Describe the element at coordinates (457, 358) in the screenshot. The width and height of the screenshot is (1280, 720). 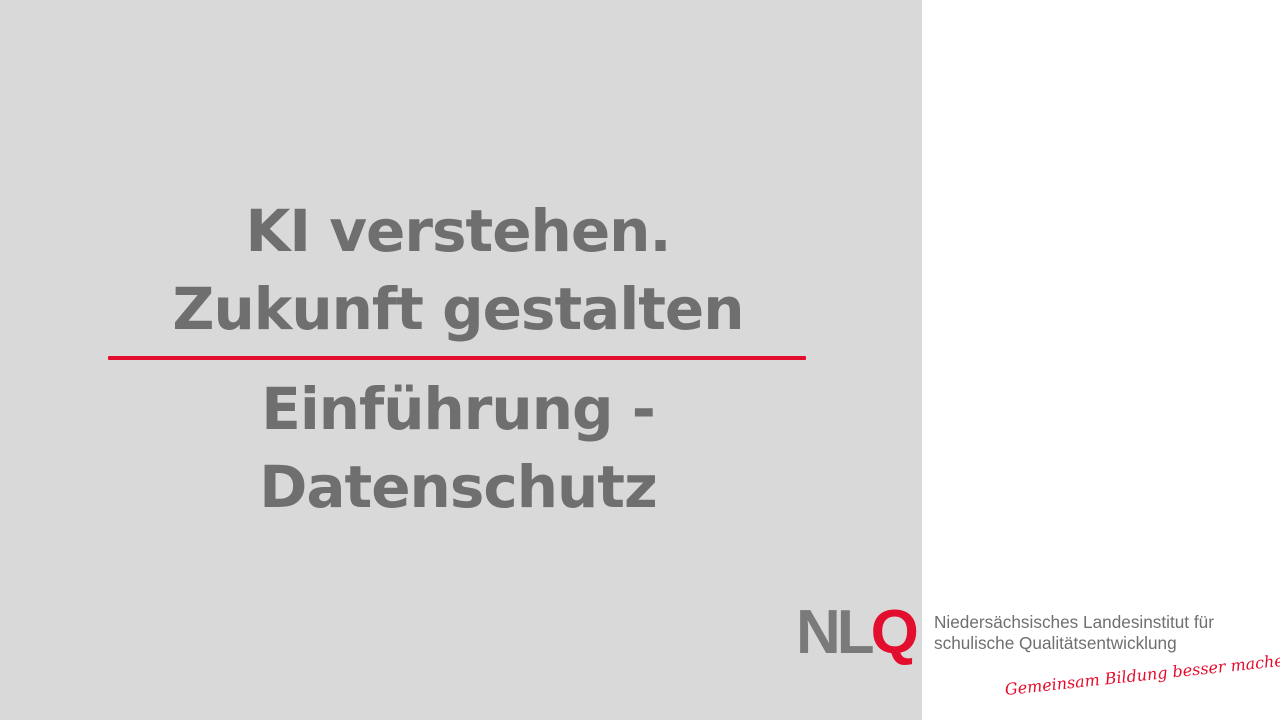
I see `red-divider-line` at that location.